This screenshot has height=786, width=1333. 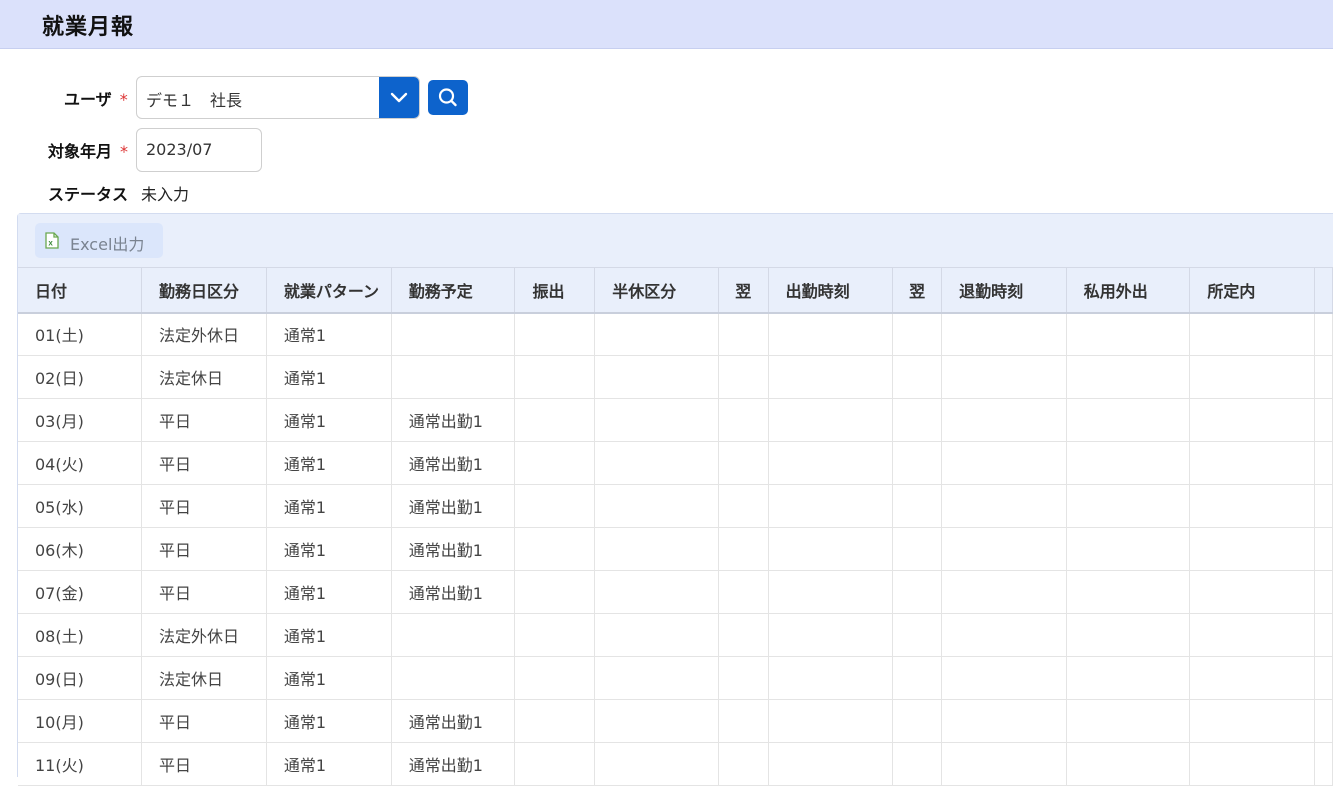 What do you see at coordinates (329, 290) in the screenshot?
I see `column-header-work-pattern: 就業パターン` at bounding box center [329, 290].